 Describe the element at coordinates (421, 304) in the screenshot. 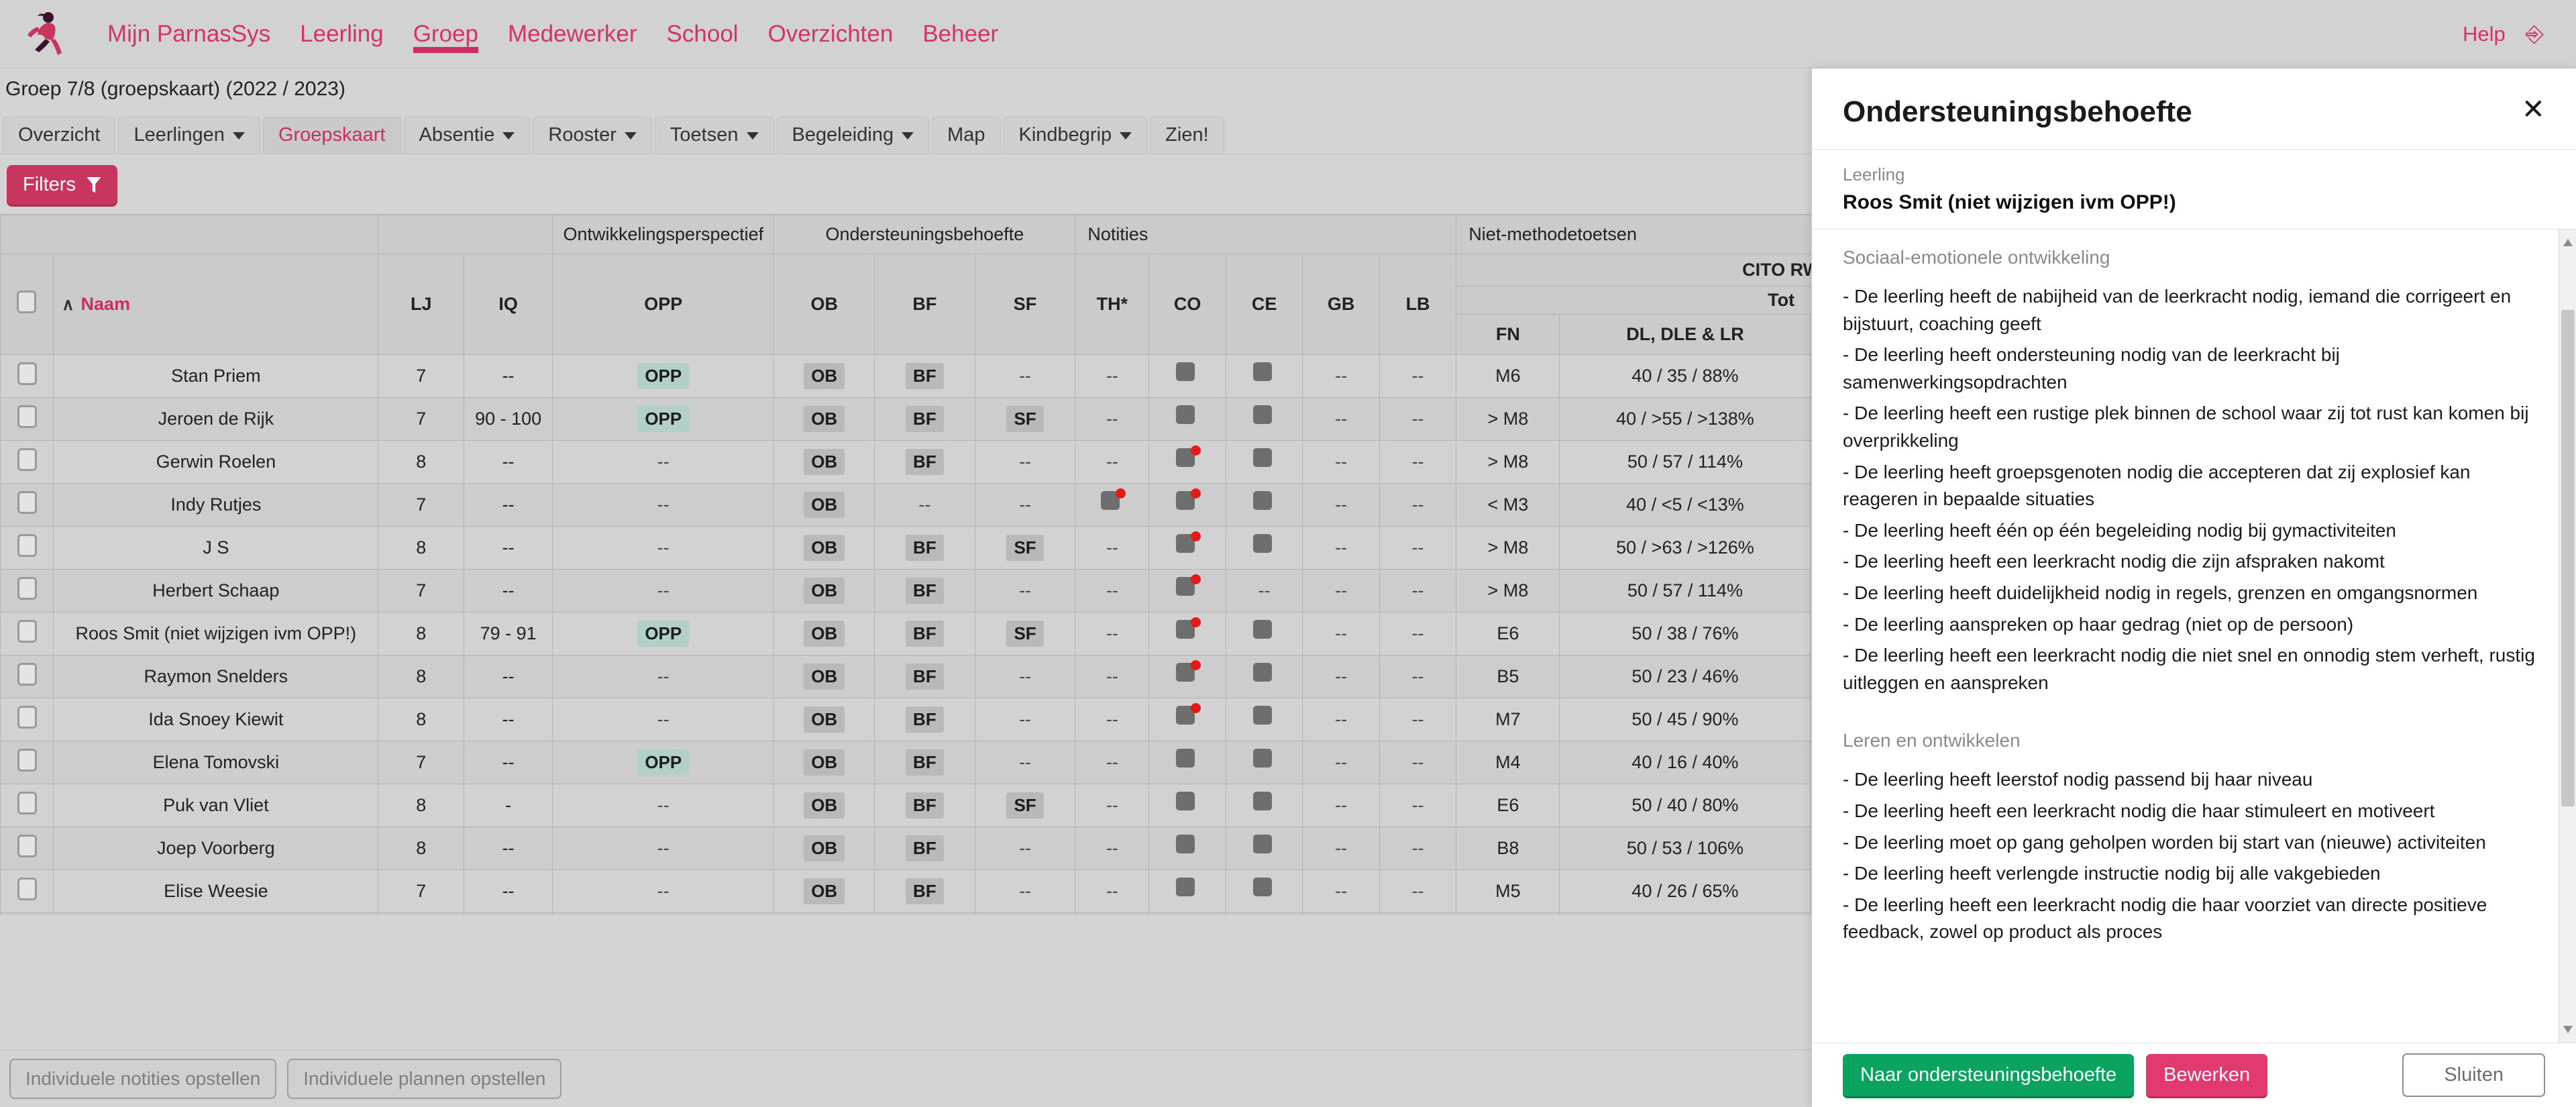

I see `hdr-lj: LJ` at that location.